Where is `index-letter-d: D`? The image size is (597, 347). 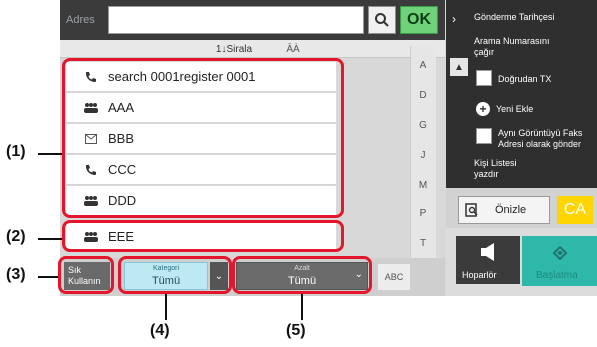
index-letter-d: D is located at coordinates (423, 95).